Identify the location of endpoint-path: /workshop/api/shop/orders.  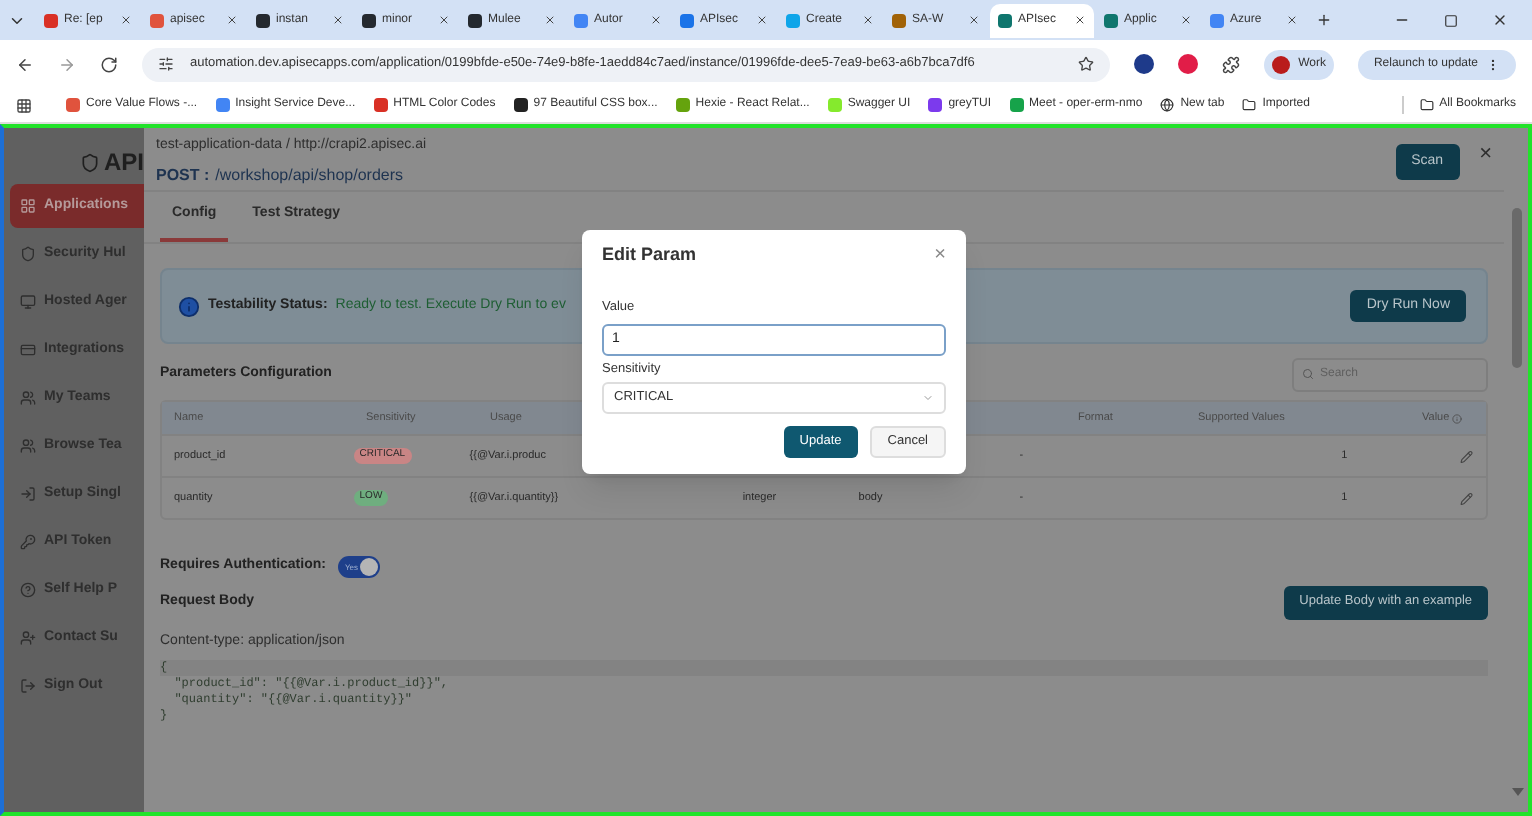
(309, 175).